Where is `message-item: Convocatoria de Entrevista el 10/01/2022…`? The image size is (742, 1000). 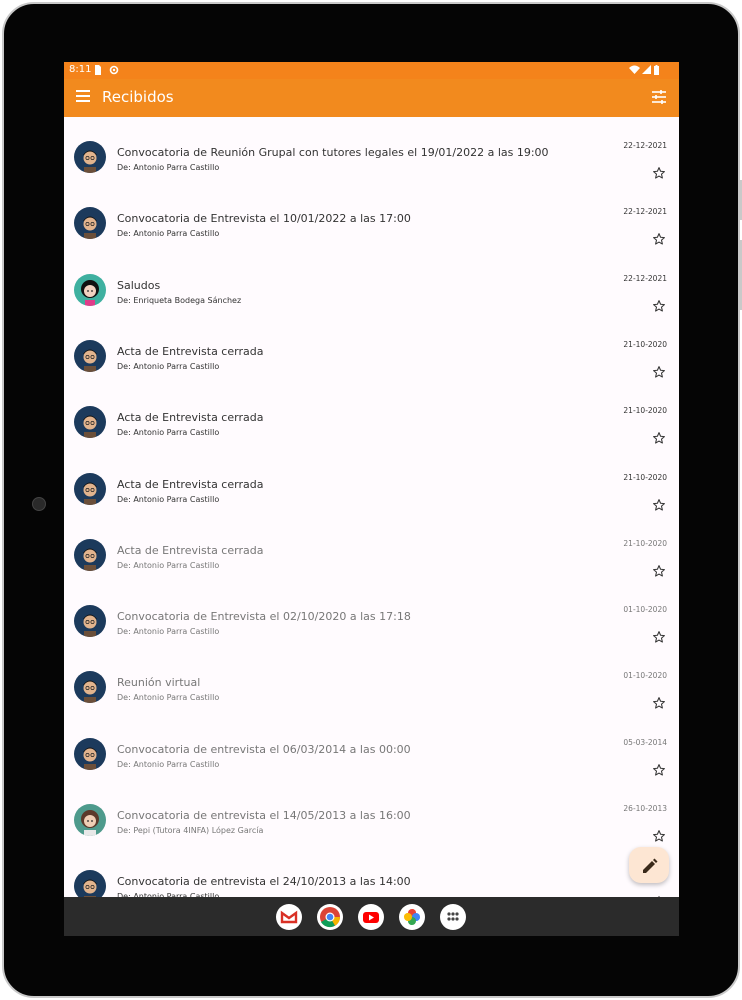
message-item: Convocatoria de Entrevista el 10/01/2022… is located at coordinates (371, 216).